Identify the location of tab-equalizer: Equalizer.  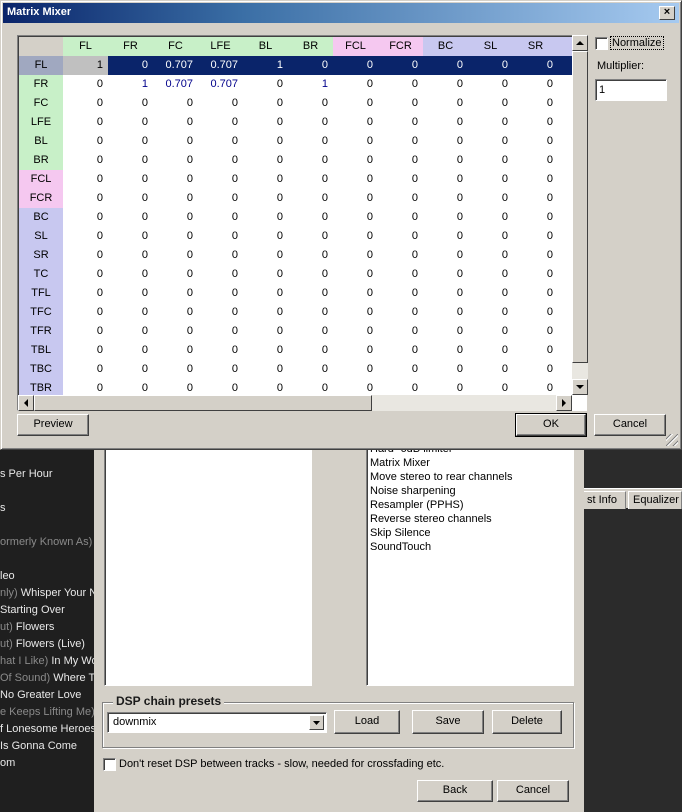
(655, 500).